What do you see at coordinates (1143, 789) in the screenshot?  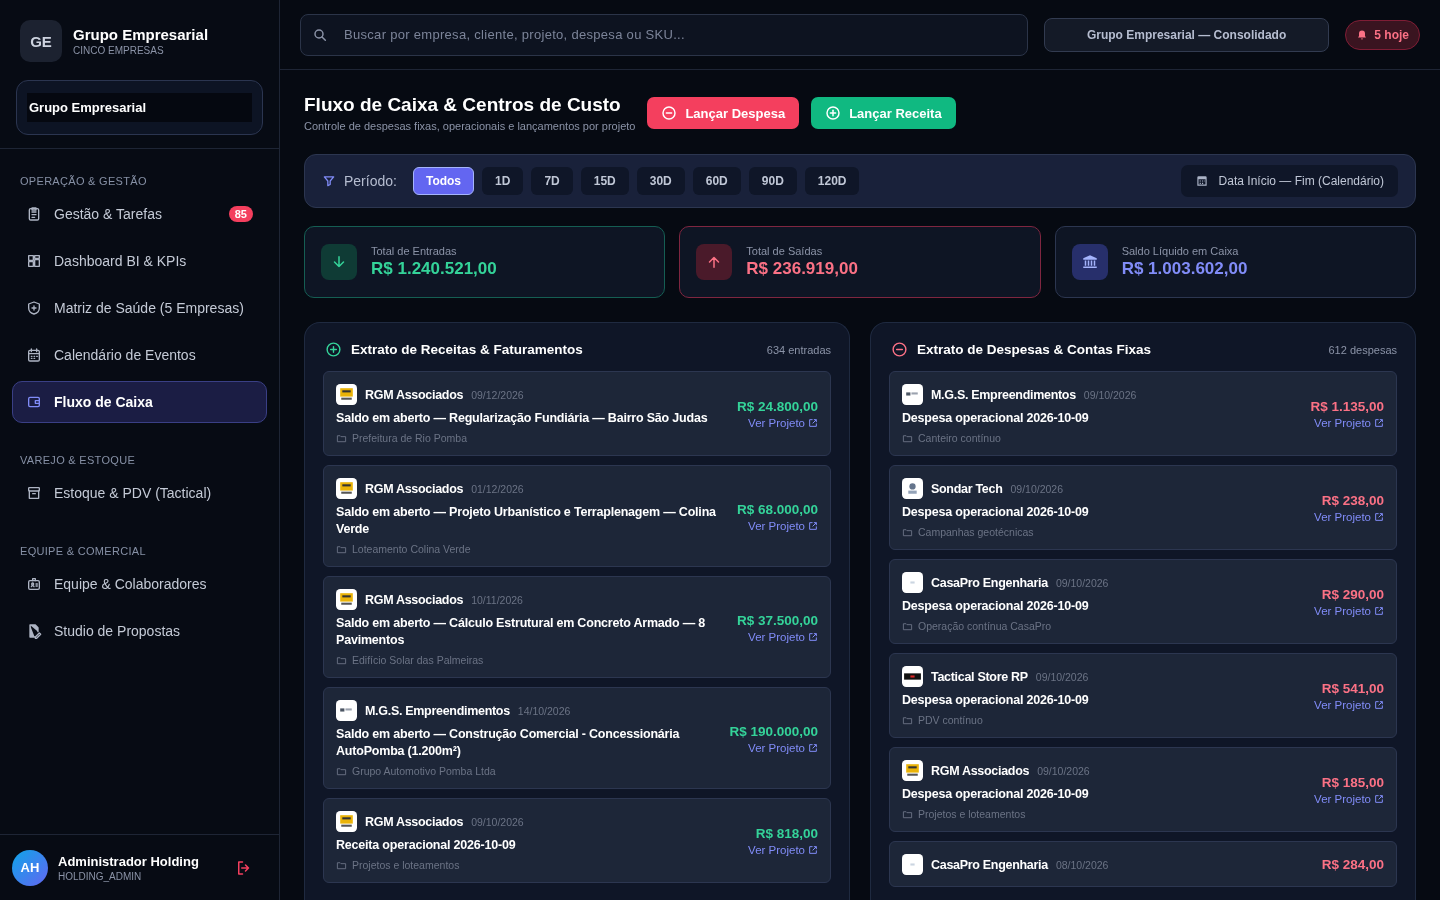 I see `entry-card: RGM Associados 09/10/2026 Despesa operacional 2026-10-09 Projetos e loteamentos R$ 185,00 Ver Projeto` at bounding box center [1143, 789].